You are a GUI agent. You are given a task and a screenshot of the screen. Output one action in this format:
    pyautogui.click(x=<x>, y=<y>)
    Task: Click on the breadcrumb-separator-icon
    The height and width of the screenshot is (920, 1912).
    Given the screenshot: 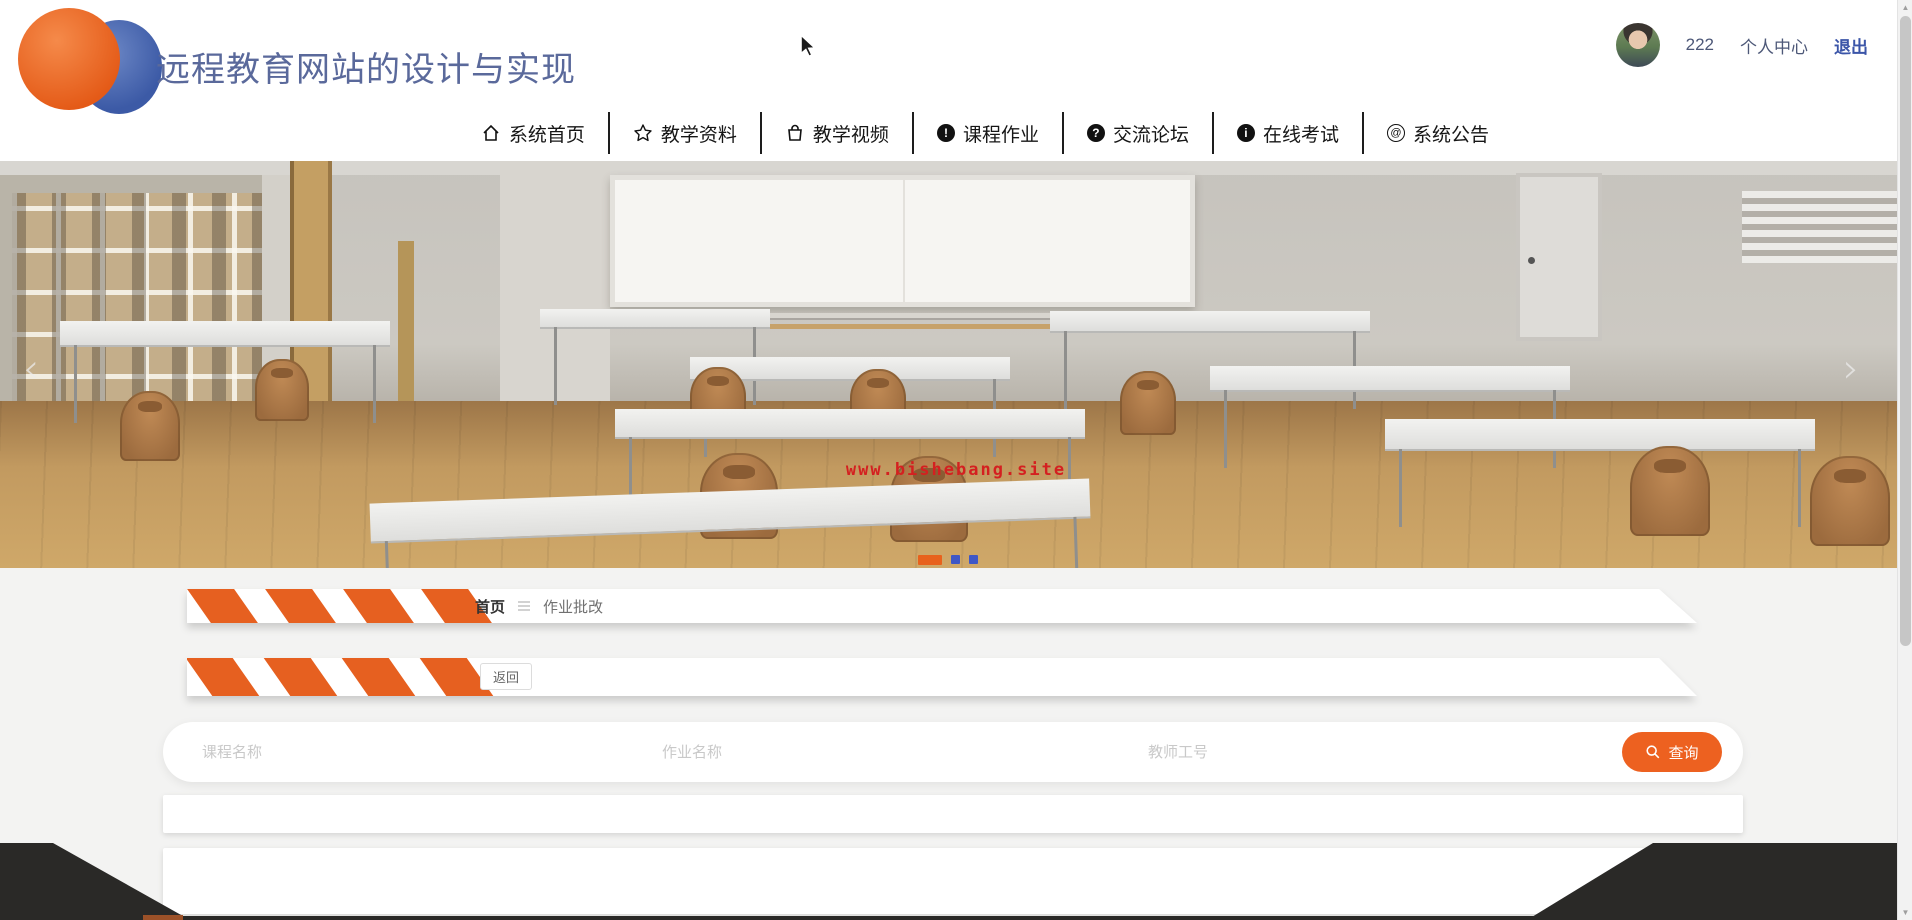 What is the action you would take?
    pyautogui.click(x=524, y=606)
    